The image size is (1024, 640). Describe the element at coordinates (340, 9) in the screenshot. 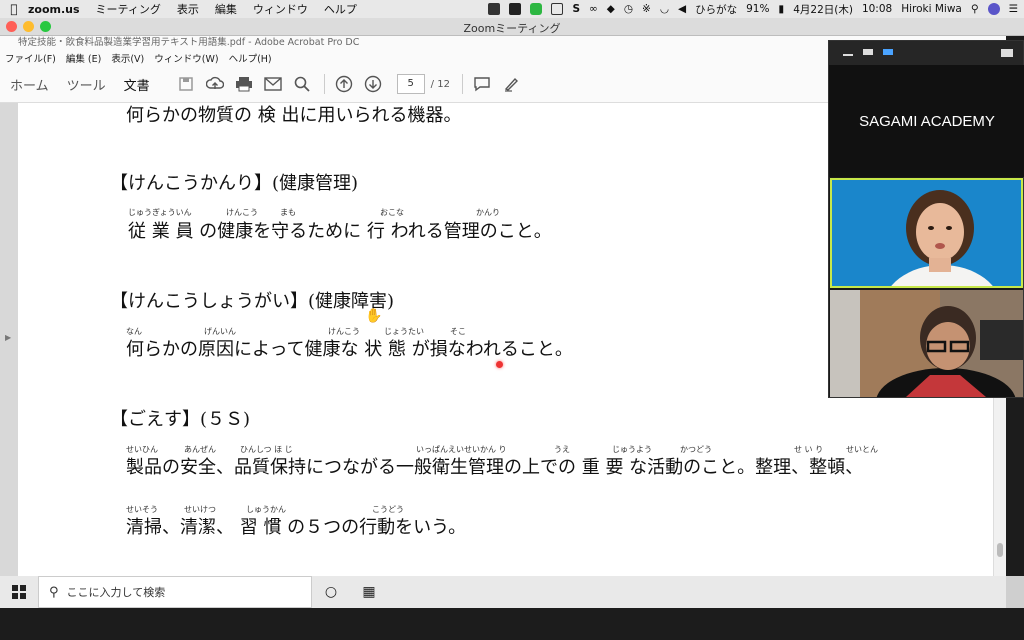

I see `menu-help: ヘルプ` at that location.